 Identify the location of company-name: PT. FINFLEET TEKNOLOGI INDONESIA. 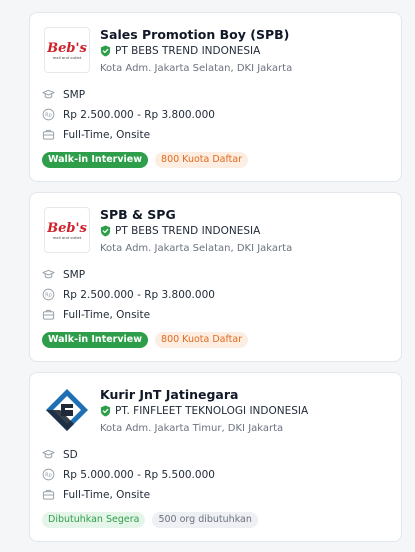
(204, 411).